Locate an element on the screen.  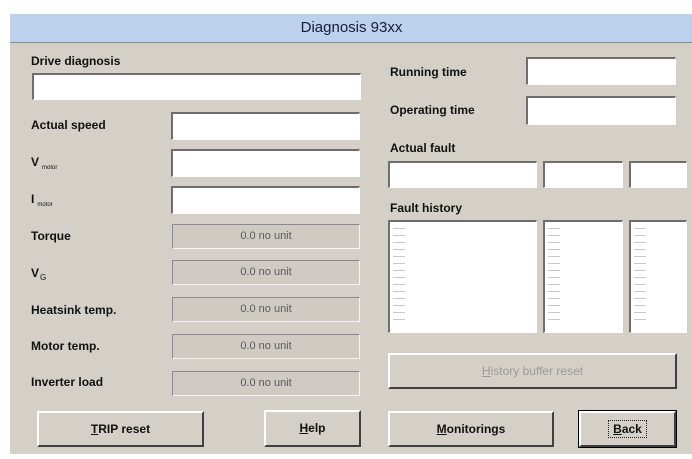
fault-history-label: Fault history is located at coordinates (426, 208).